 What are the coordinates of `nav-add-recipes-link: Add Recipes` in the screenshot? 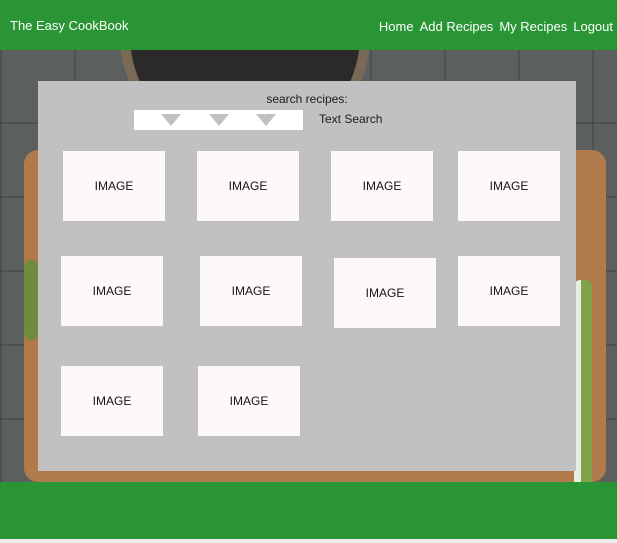 It's located at (457, 26).